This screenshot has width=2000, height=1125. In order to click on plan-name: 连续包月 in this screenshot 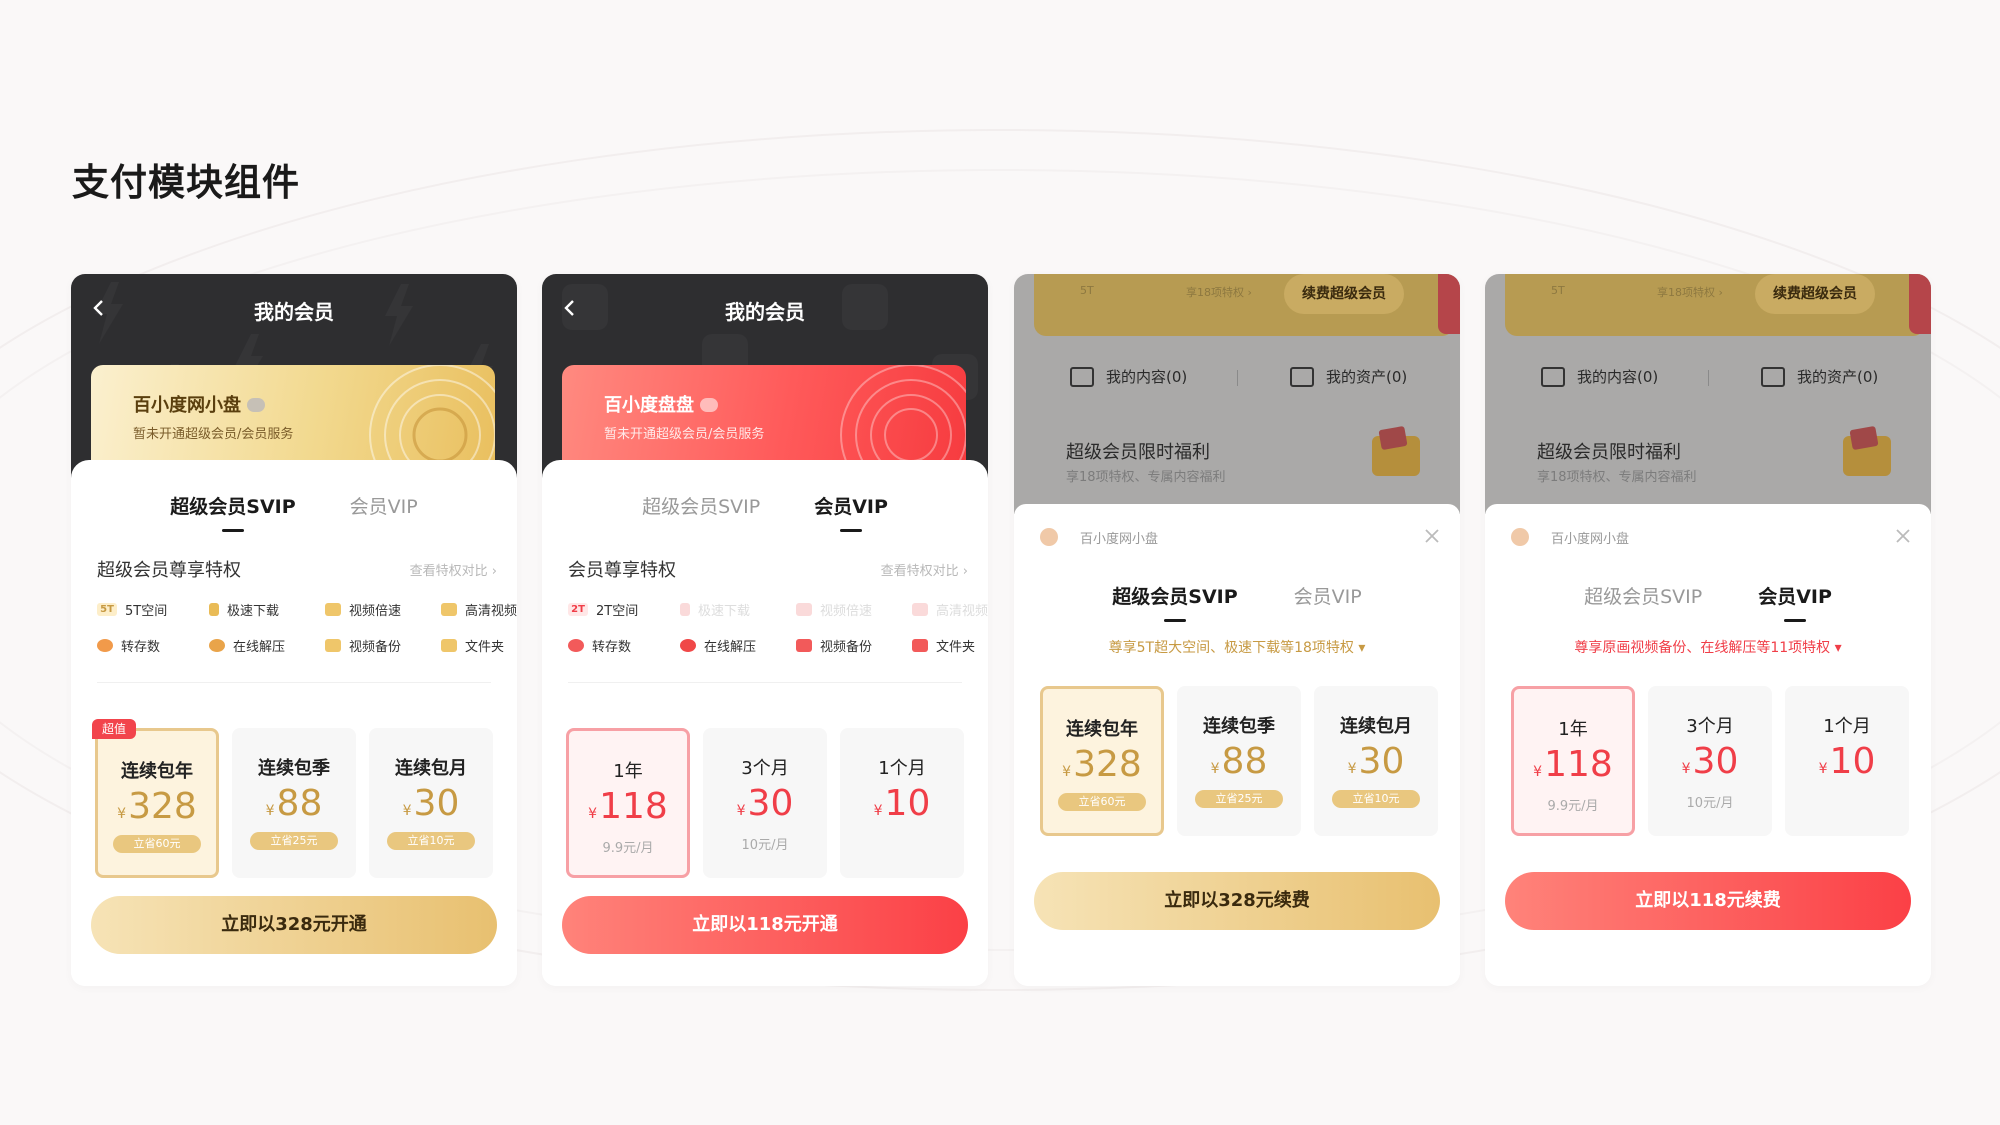, I will do `click(1376, 726)`.